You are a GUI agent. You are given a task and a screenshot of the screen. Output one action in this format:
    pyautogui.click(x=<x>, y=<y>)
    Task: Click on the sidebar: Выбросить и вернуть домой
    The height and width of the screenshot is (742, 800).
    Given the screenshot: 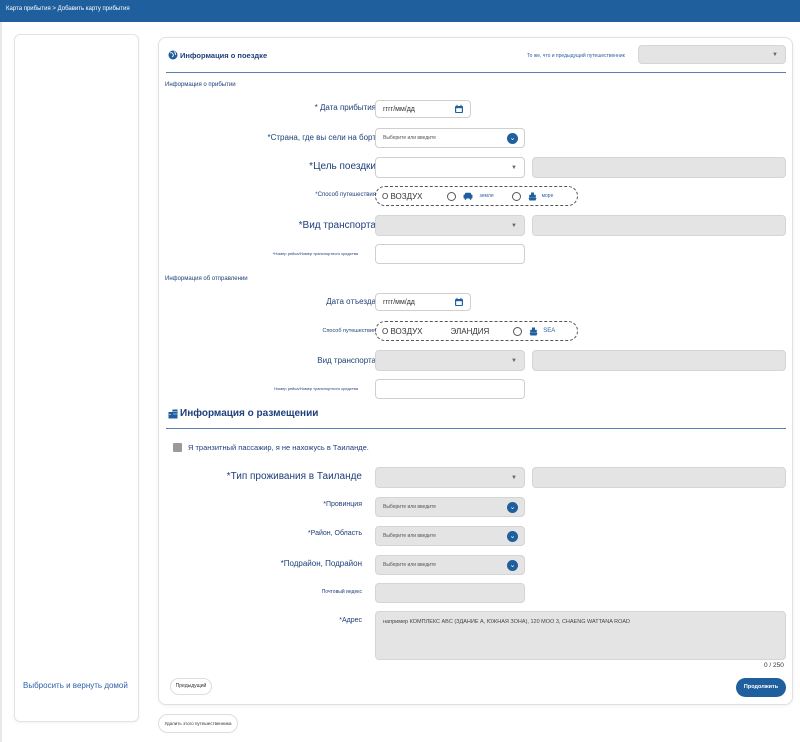 What is the action you would take?
    pyautogui.click(x=76, y=378)
    